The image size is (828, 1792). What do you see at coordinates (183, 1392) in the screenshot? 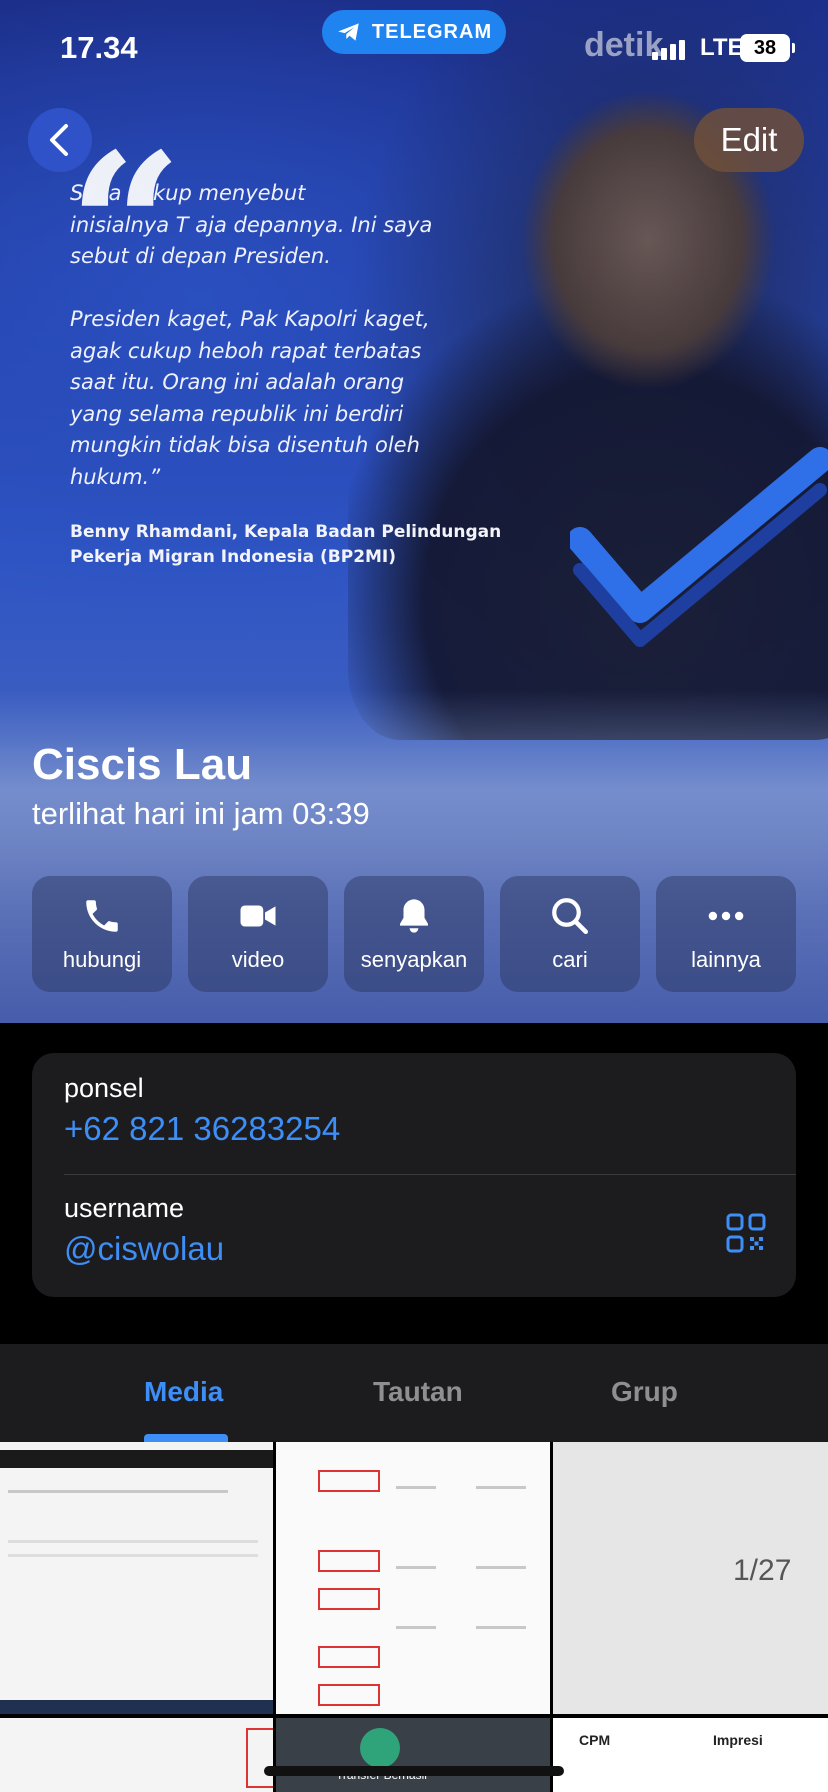
I see `tab-media: Media` at bounding box center [183, 1392].